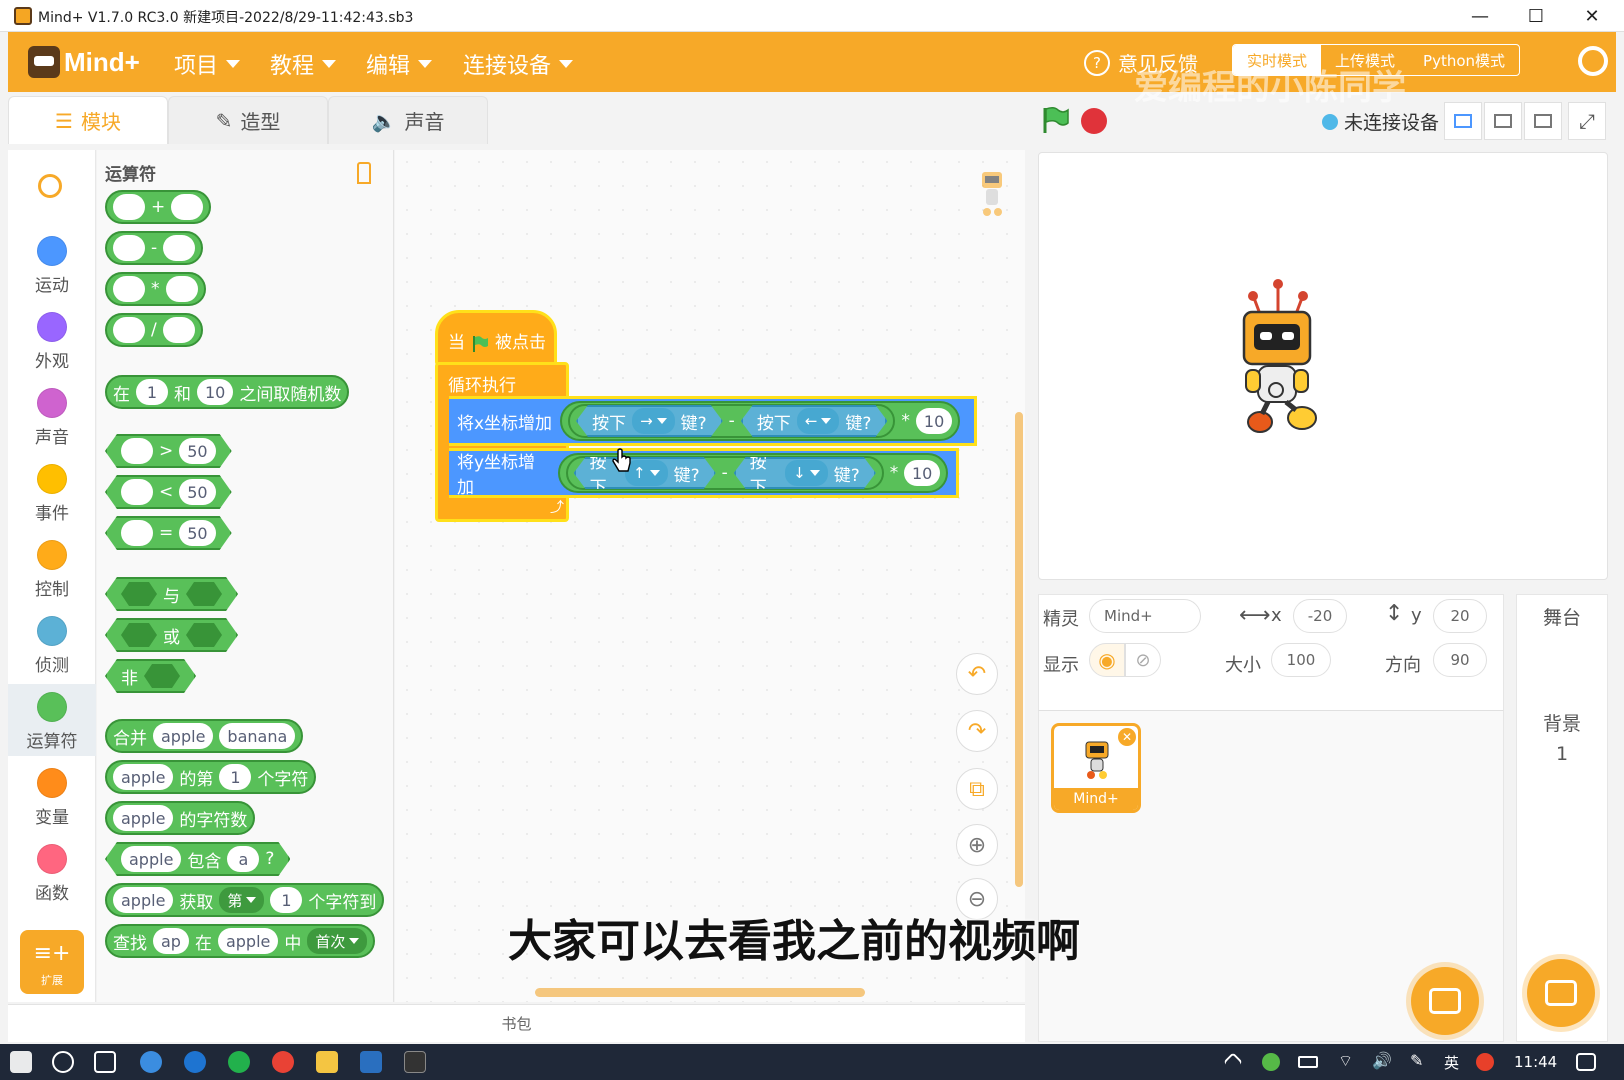 The height and width of the screenshot is (1080, 1624). Describe the element at coordinates (1543, 121) in the screenshot. I see `large-stage-layout-button` at that location.